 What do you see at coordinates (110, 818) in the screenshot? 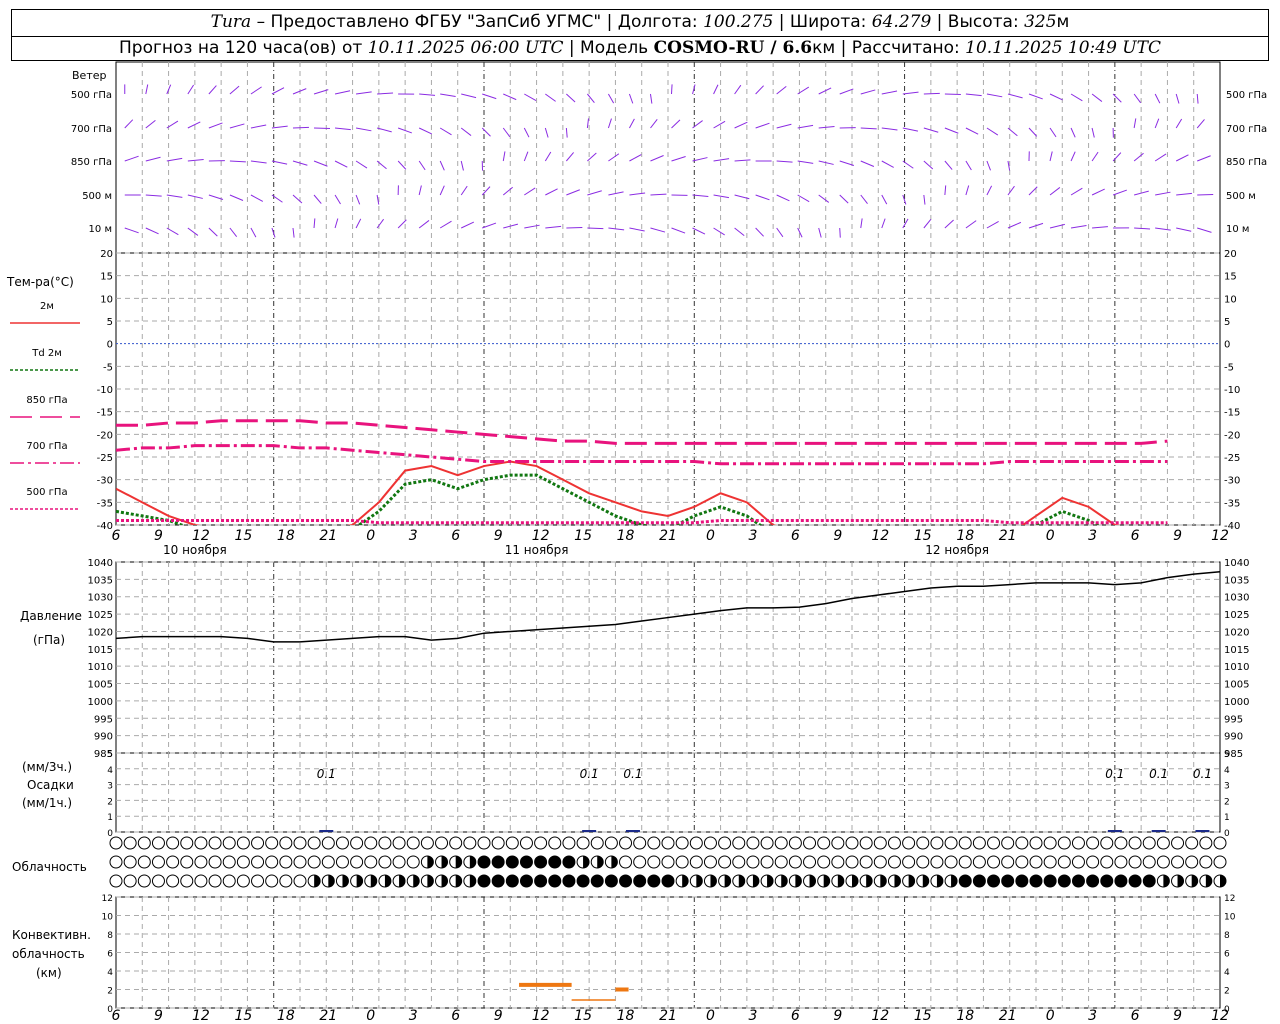
I see `precip-tick-label: 1` at bounding box center [110, 818].